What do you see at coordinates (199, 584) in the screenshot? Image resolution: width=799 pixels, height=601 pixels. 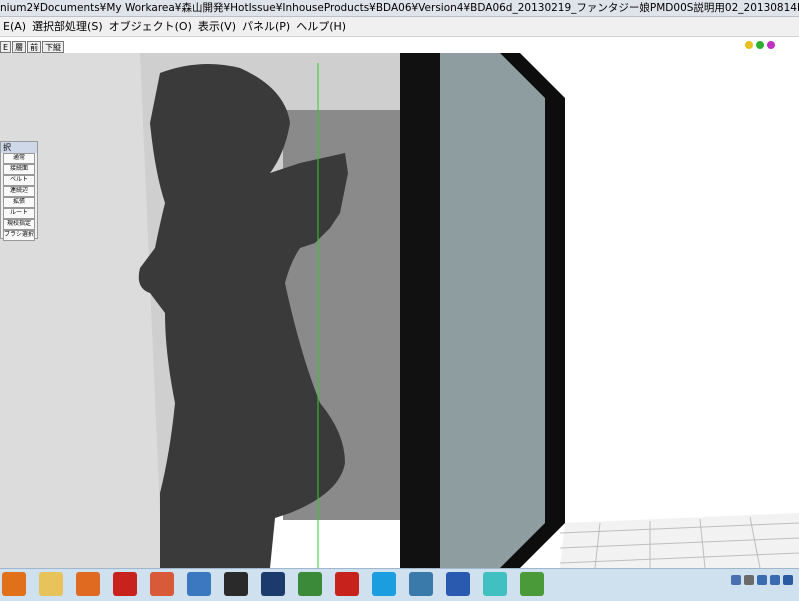 I see `hp-icon` at bounding box center [199, 584].